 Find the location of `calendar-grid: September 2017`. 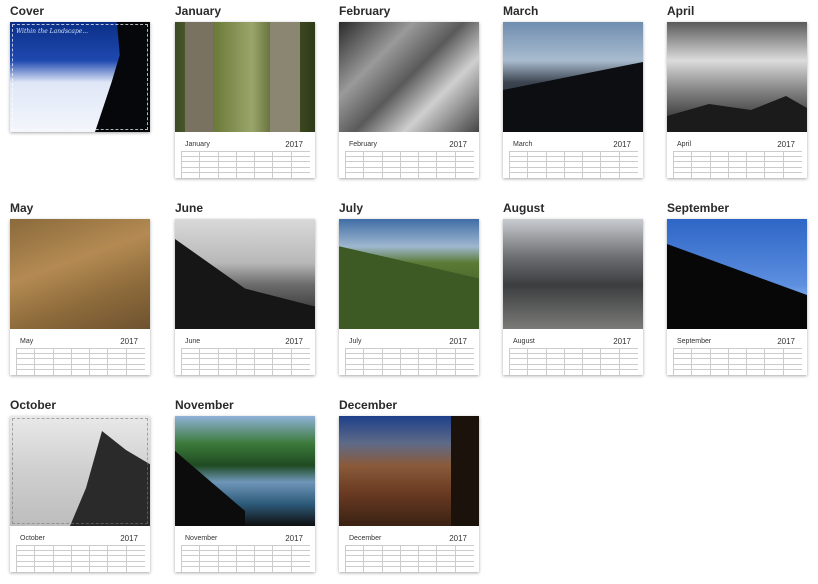

calendar-grid: September 2017 is located at coordinates (737, 354).